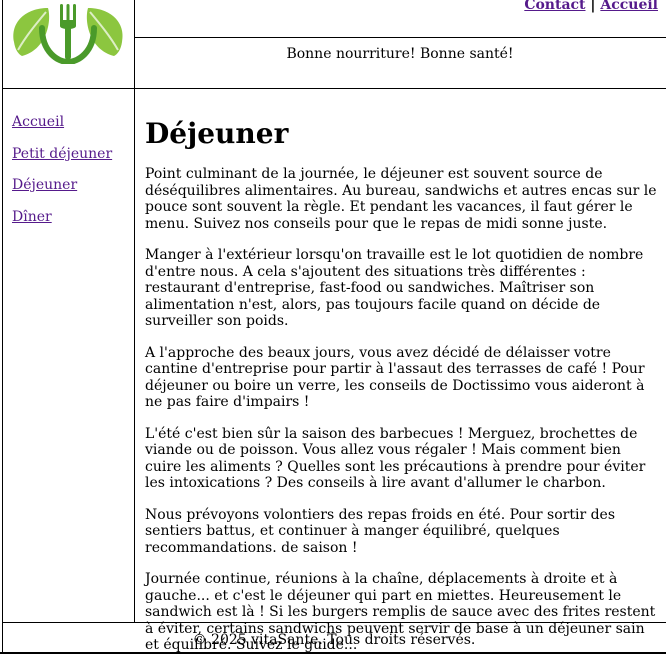  Describe the element at coordinates (134, 311) in the screenshot. I see `column-divider` at that location.